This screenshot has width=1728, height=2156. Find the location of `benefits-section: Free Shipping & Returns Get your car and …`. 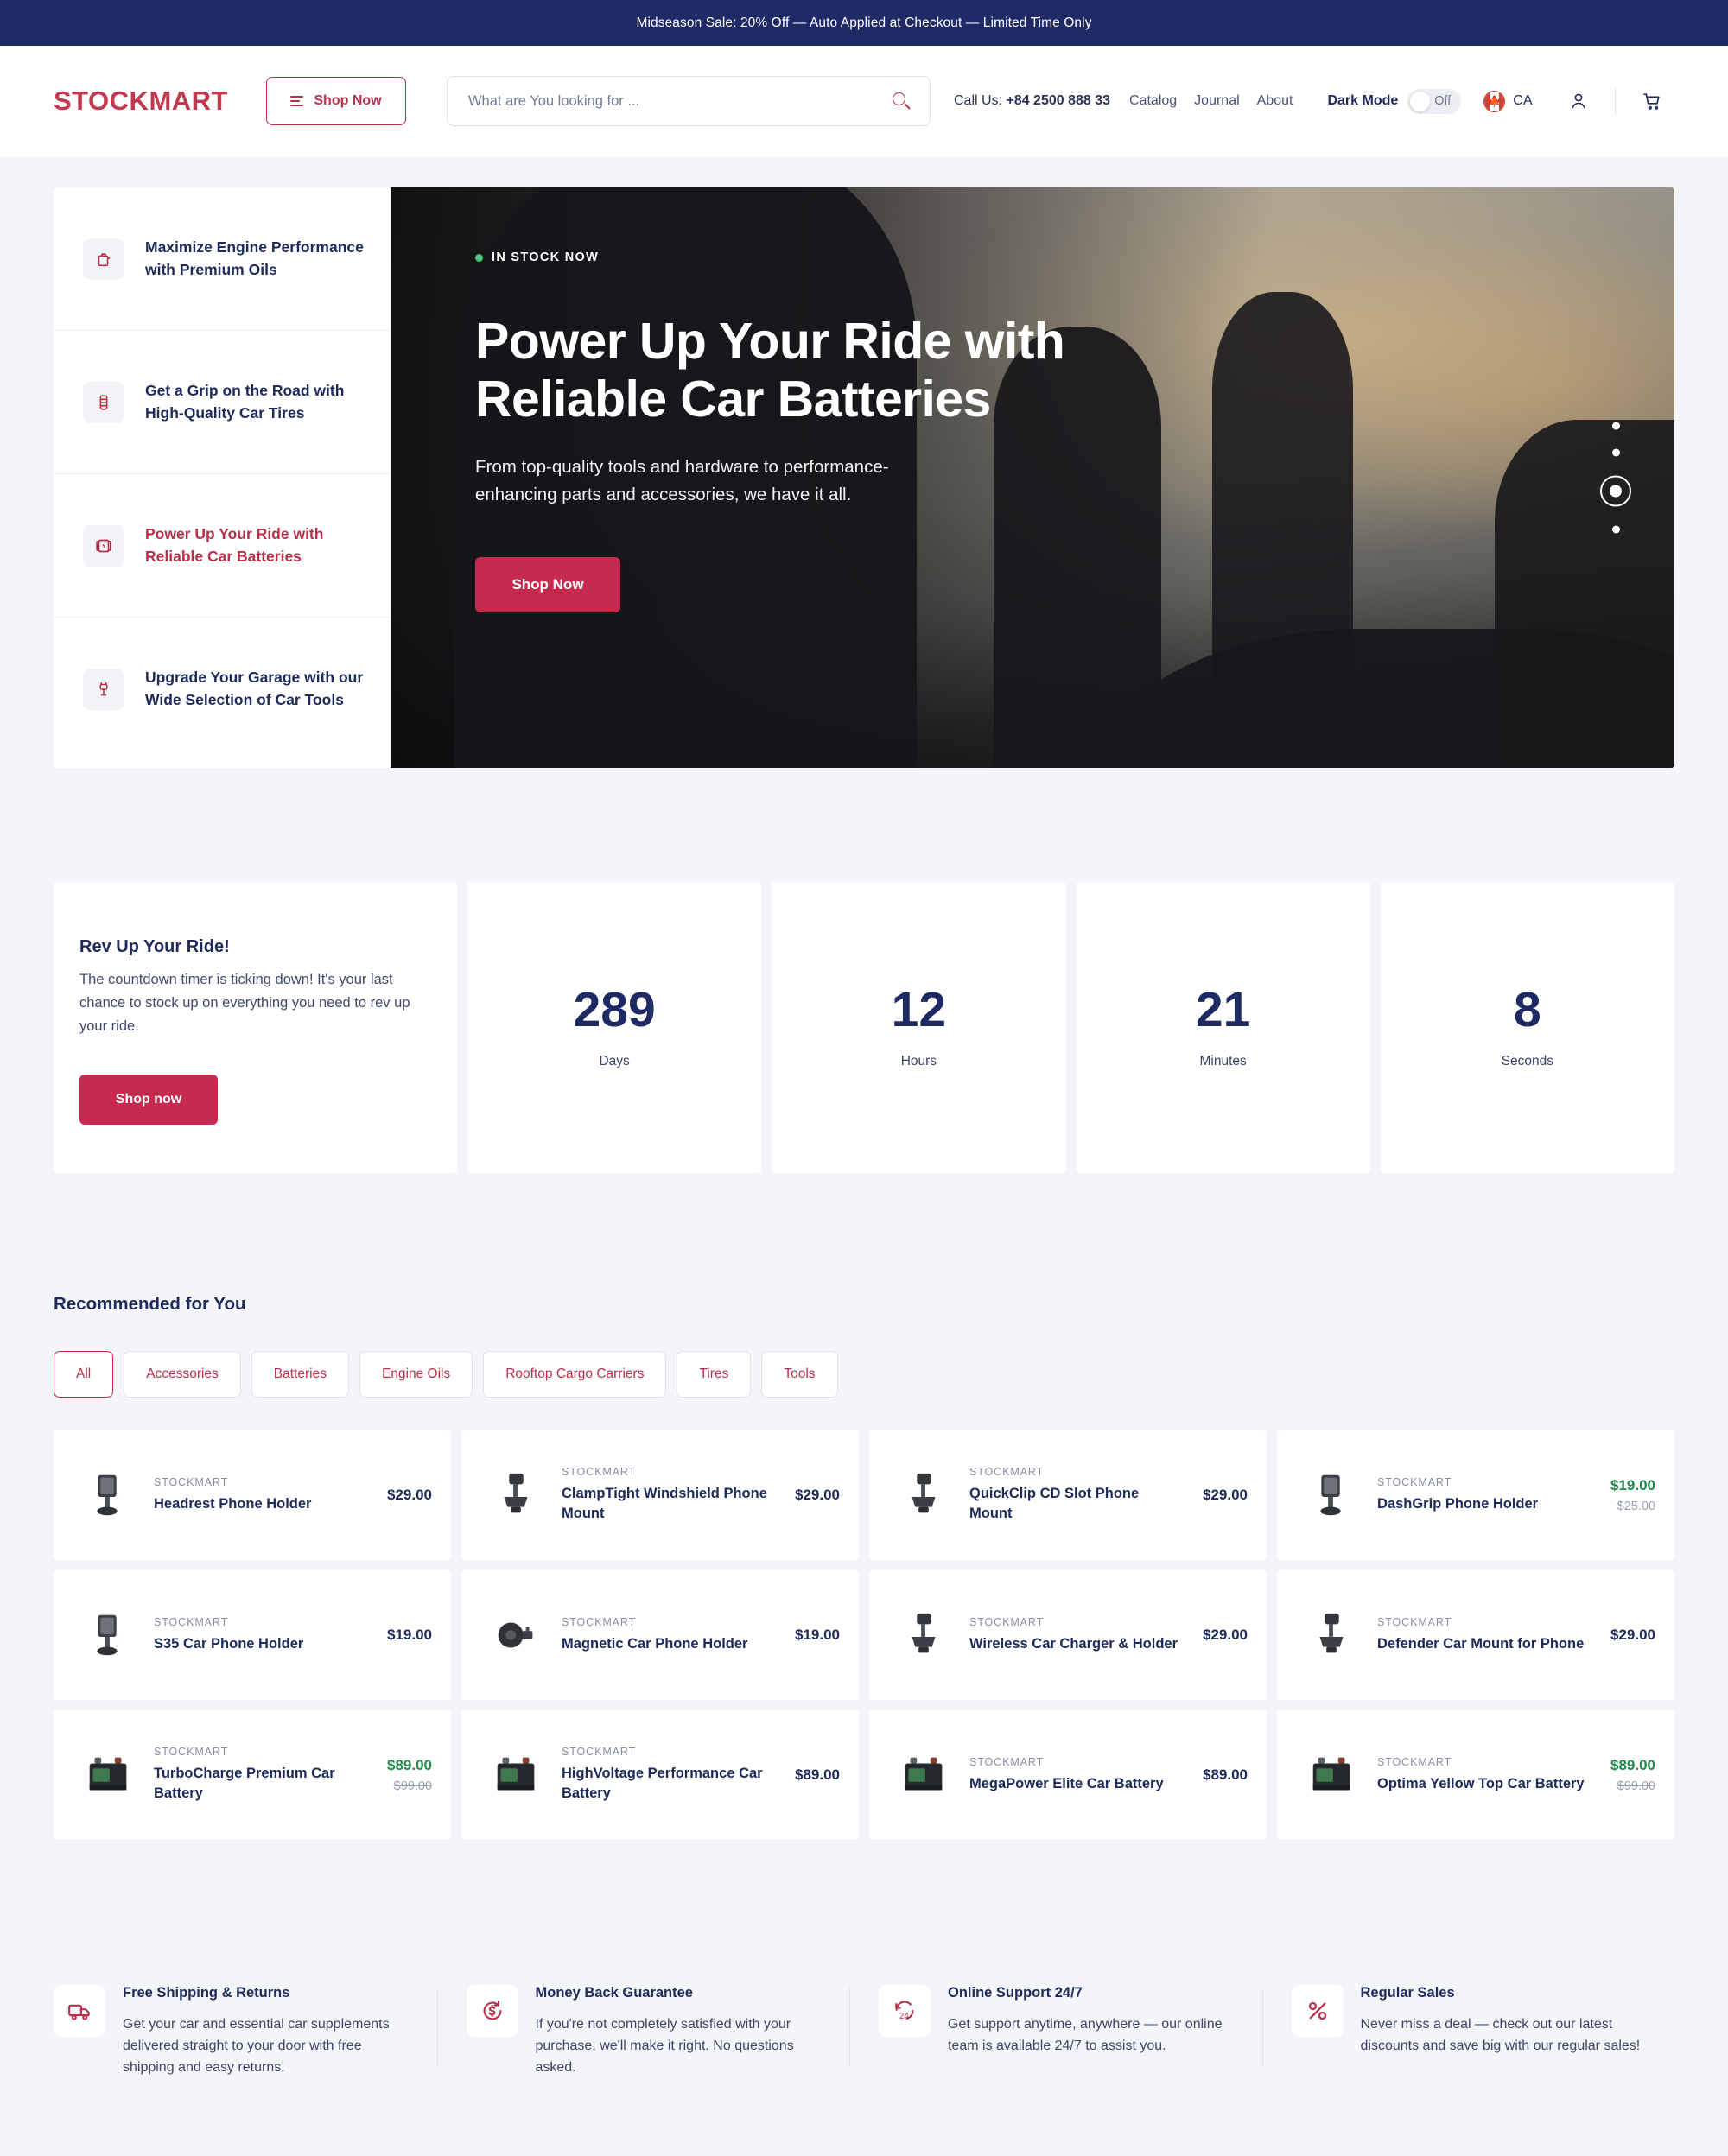

benefits-section: Free Shipping & Returns Get your car and … is located at coordinates (864, 1985).